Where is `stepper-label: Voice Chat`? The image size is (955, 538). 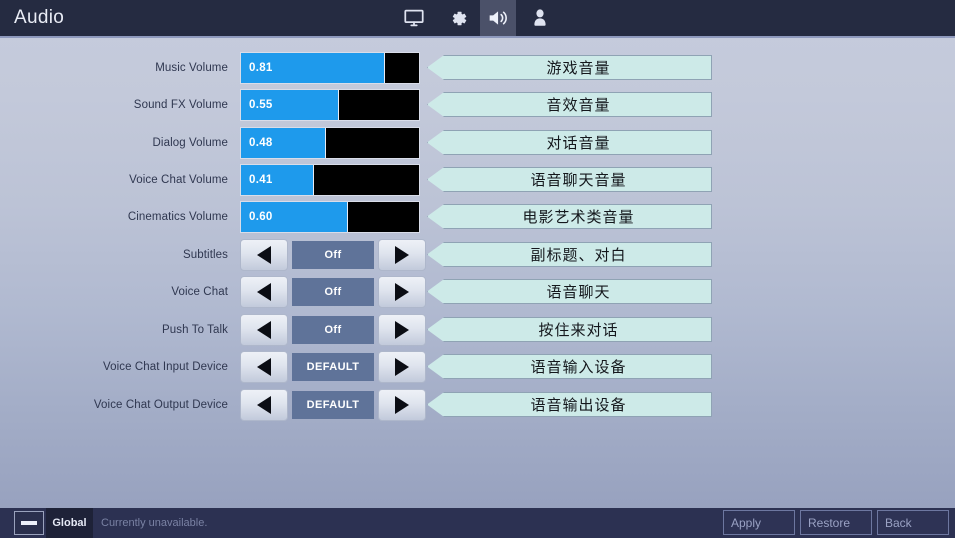
stepper-label: Voice Chat is located at coordinates (199, 292).